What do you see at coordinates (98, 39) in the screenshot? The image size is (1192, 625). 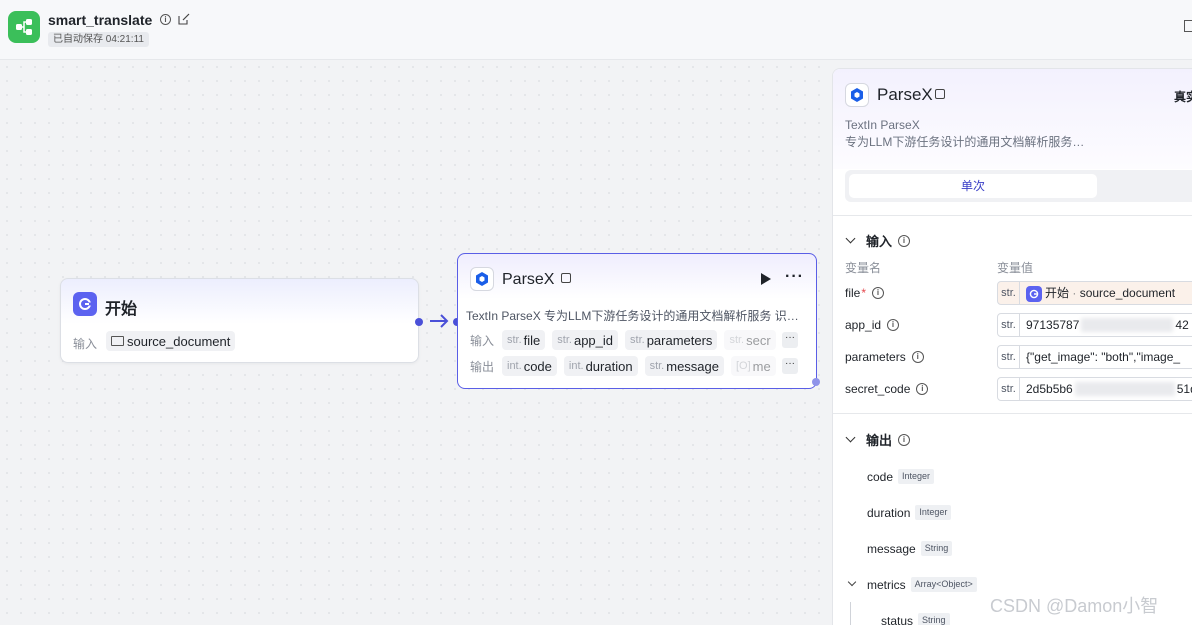 I see `autosave-status: 已自动保存 04:21:11` at bounding box center [98, 39].